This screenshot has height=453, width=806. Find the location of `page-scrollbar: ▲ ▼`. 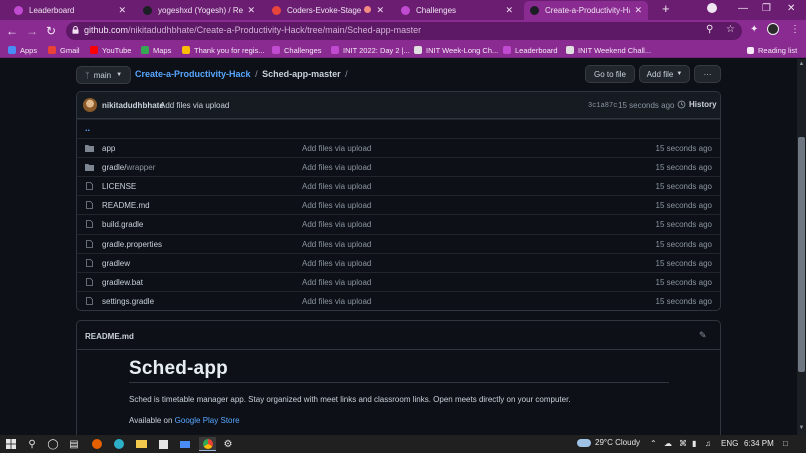

page-scrollbar: ▲ ▼ is located at coordinates (801, 247).